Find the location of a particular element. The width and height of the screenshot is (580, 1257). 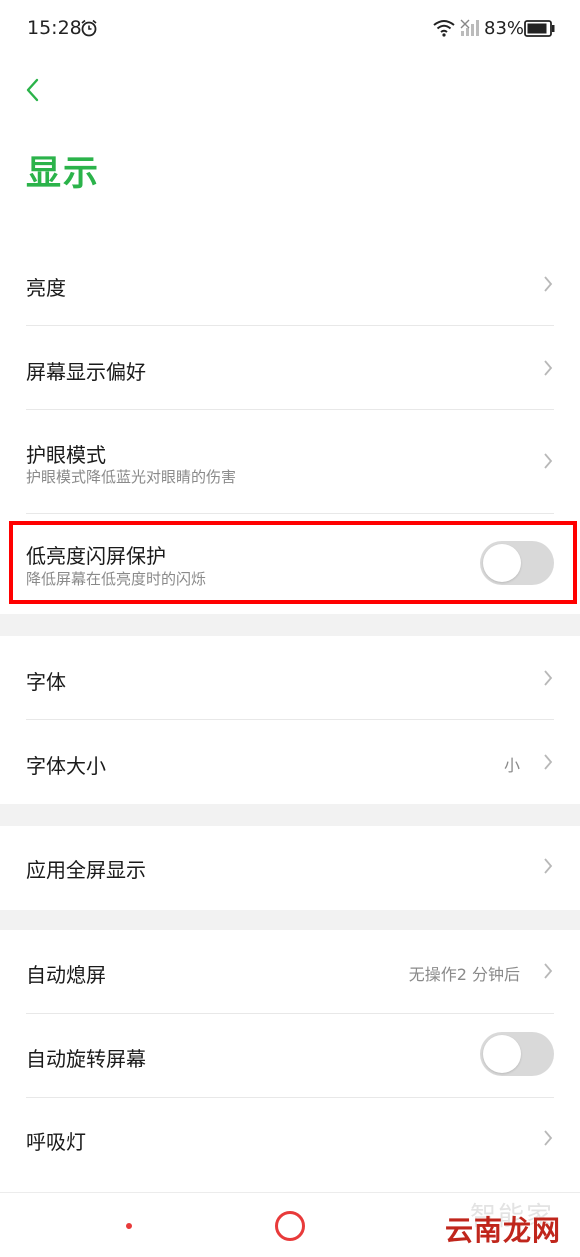

auto-rotate-row: 自动旋转屏幕 is located at coordinates (290, 1056).